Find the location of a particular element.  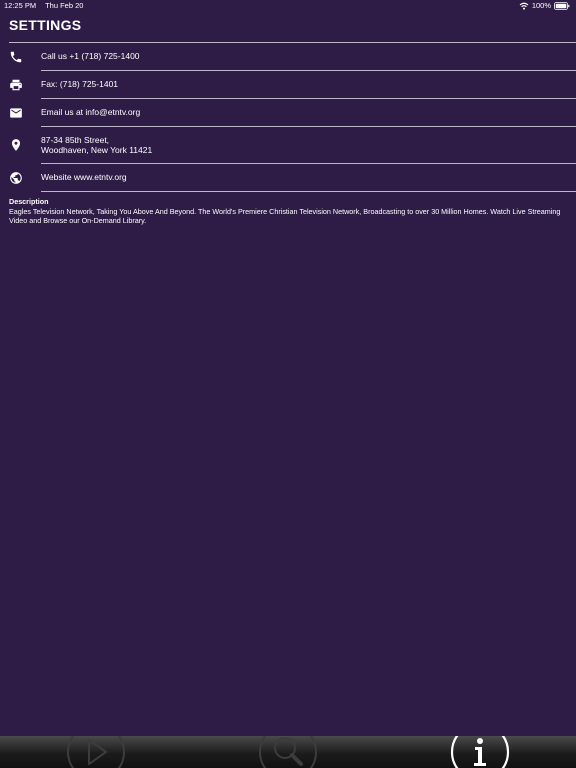

battery-icon is located at coordinates (562, 6).